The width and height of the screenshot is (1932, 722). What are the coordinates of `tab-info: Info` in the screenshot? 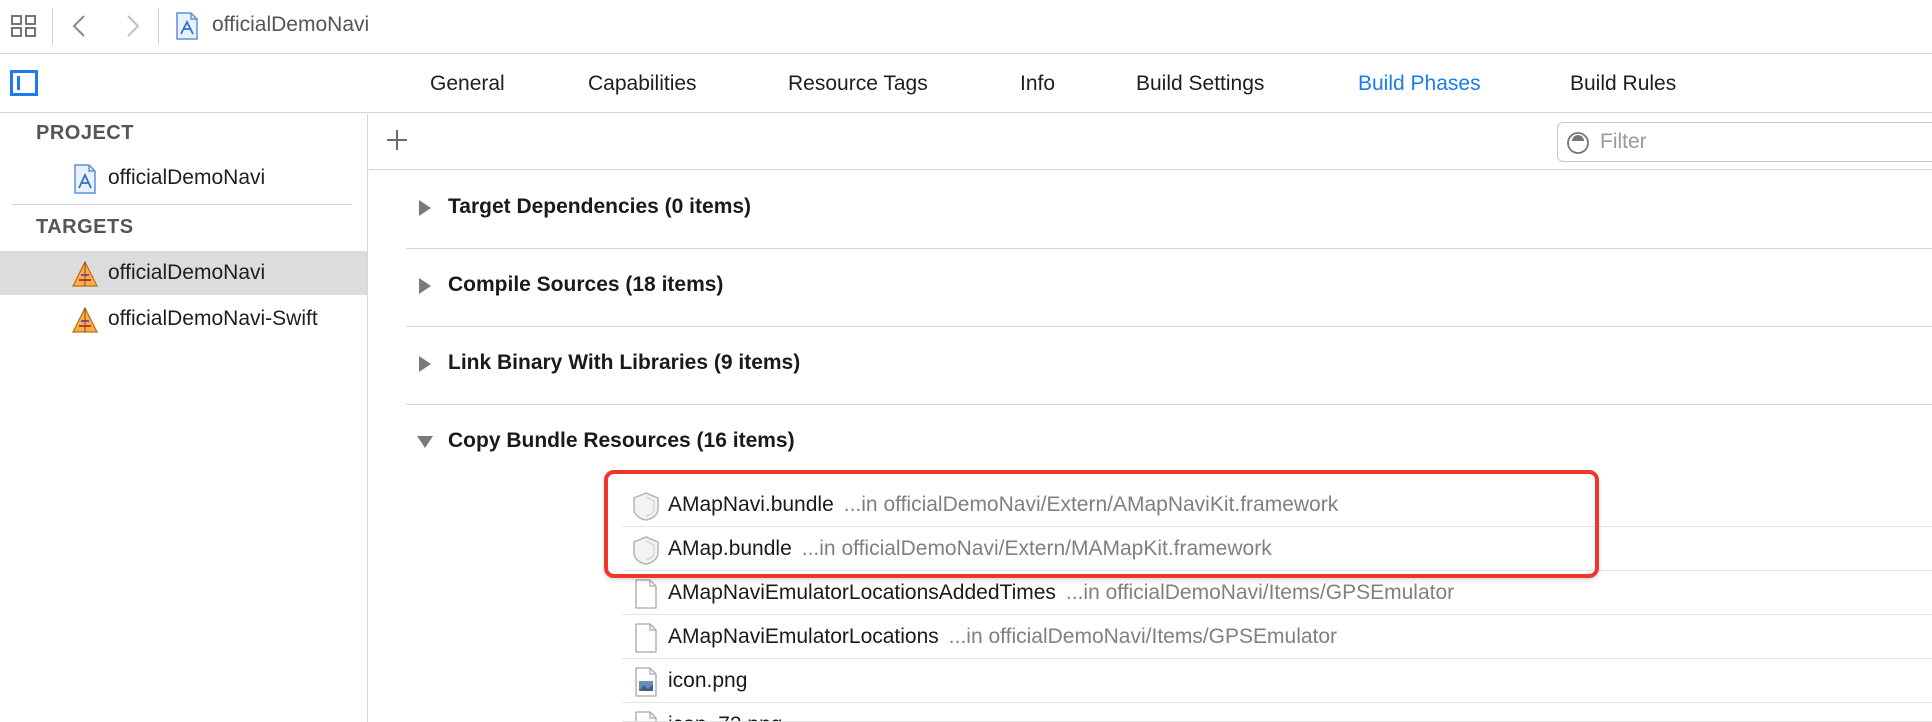 It's located at (1037, 84).